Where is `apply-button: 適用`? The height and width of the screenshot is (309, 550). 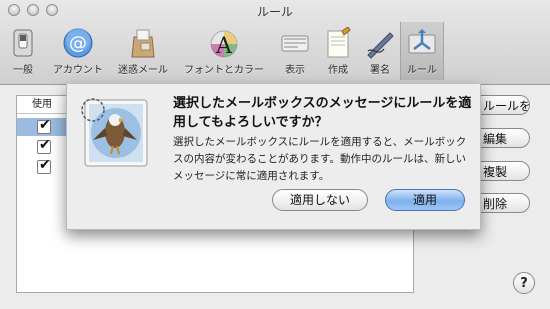 apply-button: 適用 is located at coordinates (425, 200).